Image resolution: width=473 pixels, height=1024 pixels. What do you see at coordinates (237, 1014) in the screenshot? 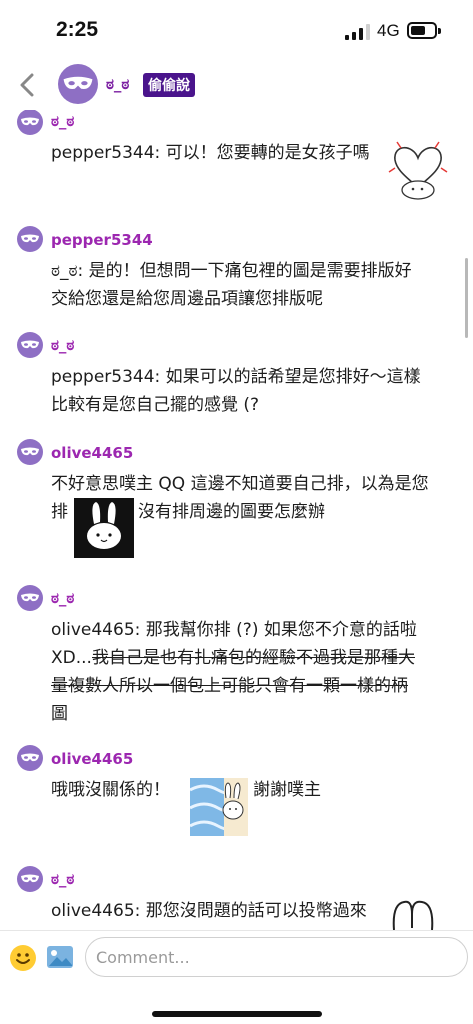
I see `home-indicator` at bounding box center [237, 1014].